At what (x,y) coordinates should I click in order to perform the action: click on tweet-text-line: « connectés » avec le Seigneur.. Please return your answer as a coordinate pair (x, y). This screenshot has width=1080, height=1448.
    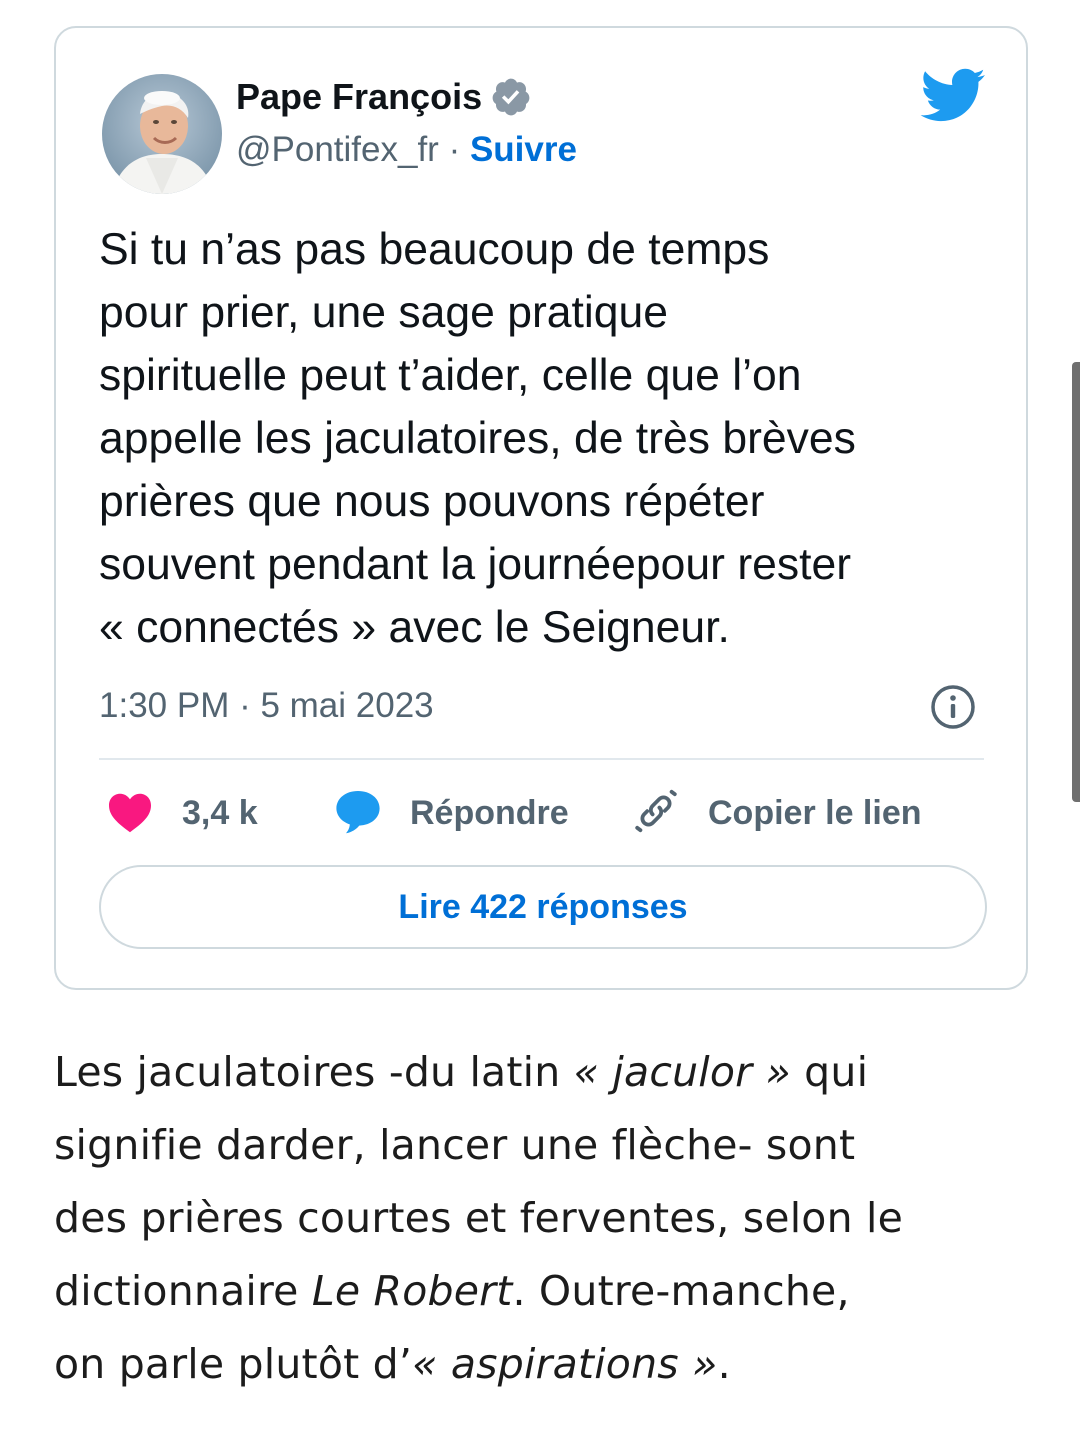
    Looking at the image, I should click on (414, 627).